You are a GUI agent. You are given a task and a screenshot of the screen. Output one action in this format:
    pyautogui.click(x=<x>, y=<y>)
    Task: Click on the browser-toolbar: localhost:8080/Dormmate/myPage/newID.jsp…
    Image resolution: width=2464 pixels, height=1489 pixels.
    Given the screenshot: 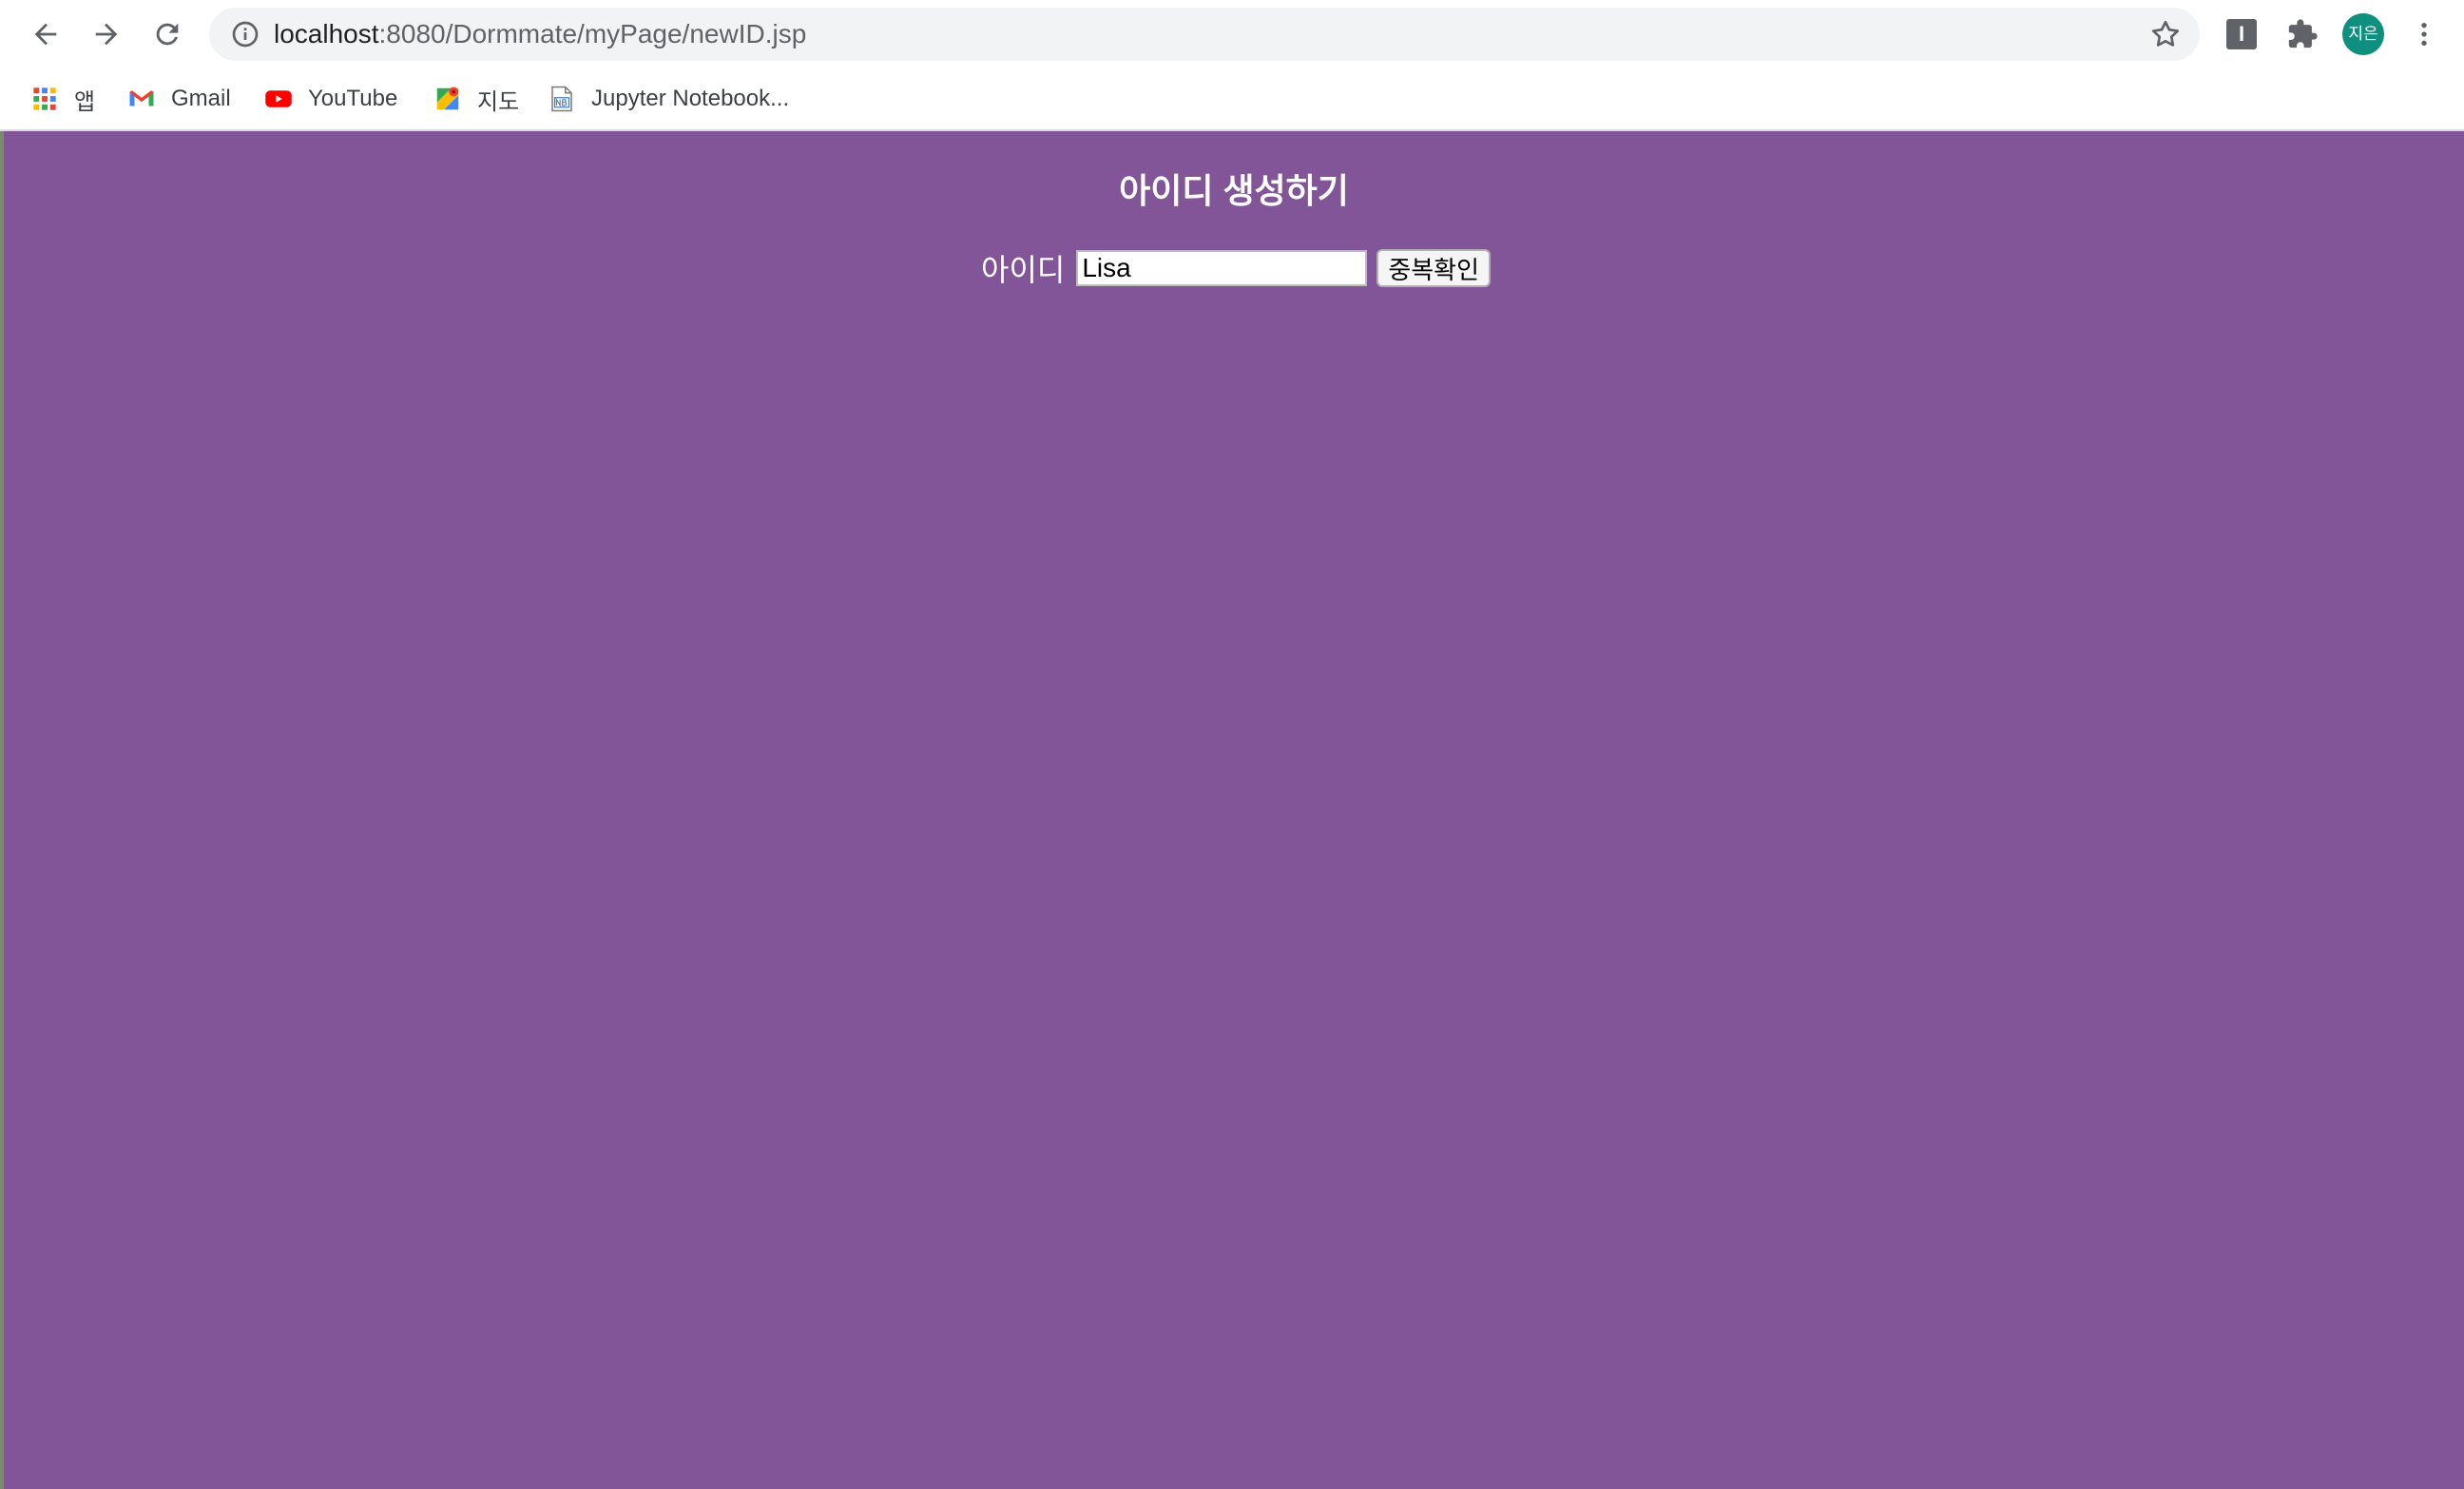 What is the action you would take?
    pyautogui.click(x=1232, y=34)
    